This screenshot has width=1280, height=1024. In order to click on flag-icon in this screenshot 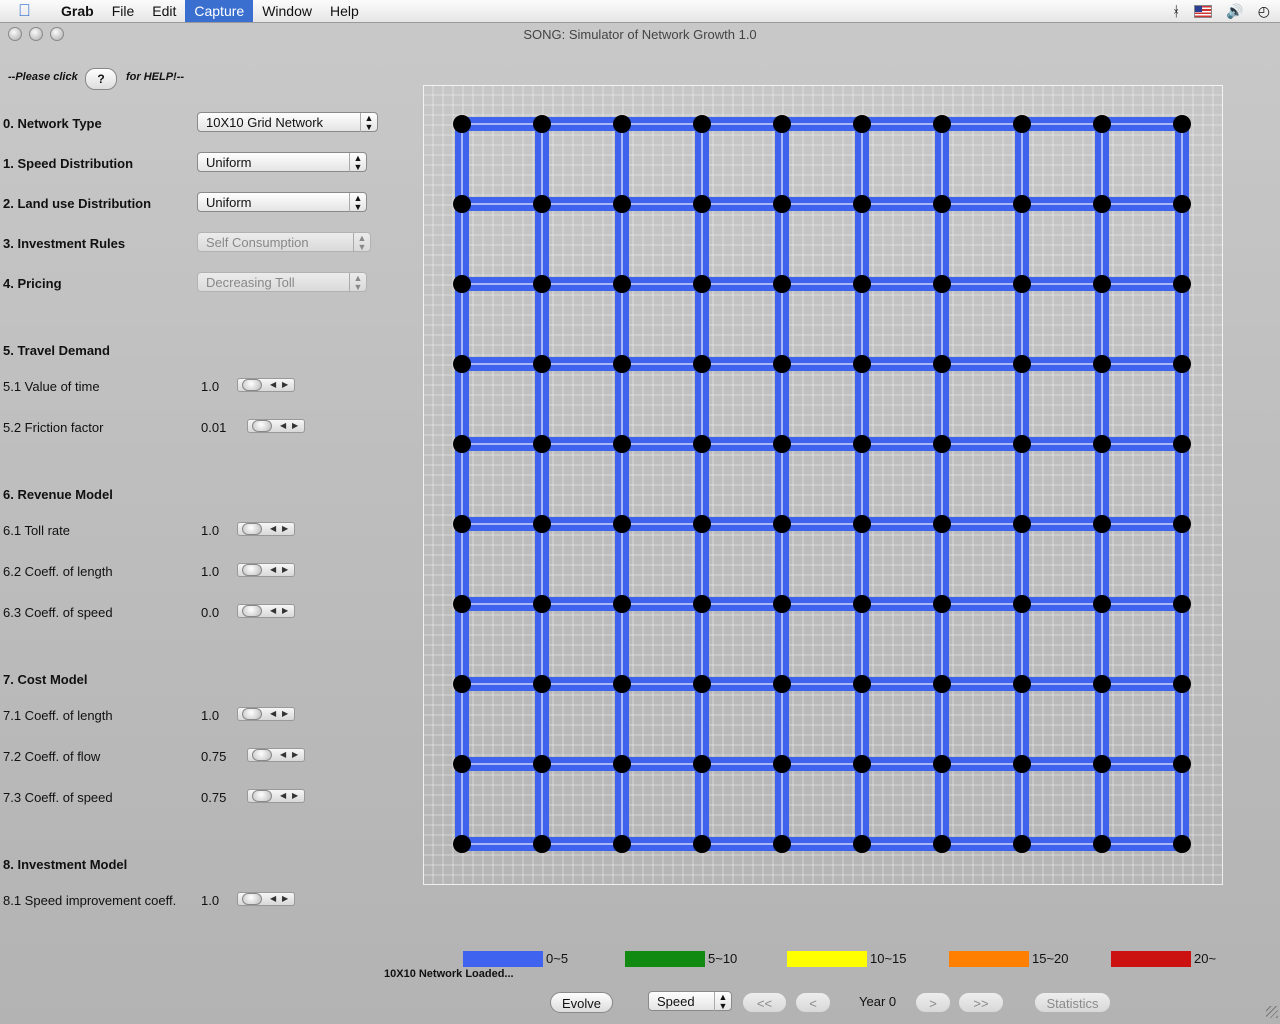, I will do `click(1203, 11)`.